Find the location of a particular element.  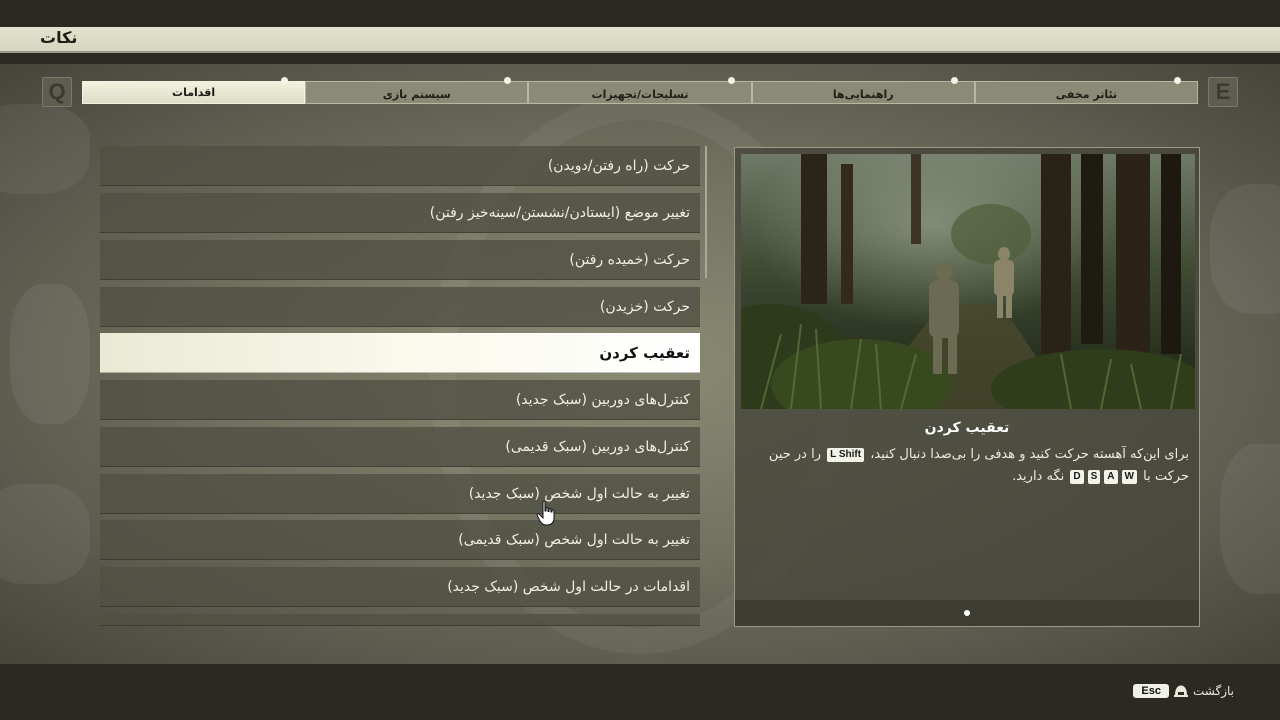

tab-label: تسلیحات/تجهیزات is located at coordinates (640, 94).